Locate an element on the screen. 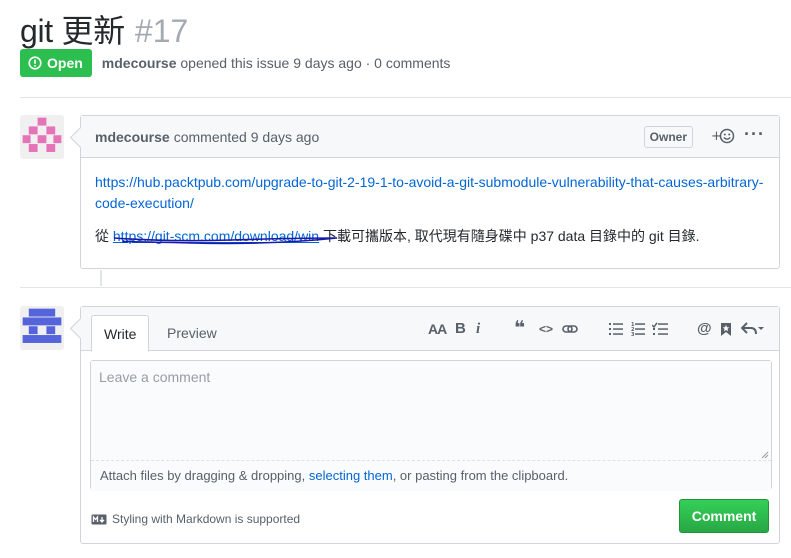 The image size is (791, 558). comment-timestamp: commented 9 days ago is located at coordinates (247, 137).